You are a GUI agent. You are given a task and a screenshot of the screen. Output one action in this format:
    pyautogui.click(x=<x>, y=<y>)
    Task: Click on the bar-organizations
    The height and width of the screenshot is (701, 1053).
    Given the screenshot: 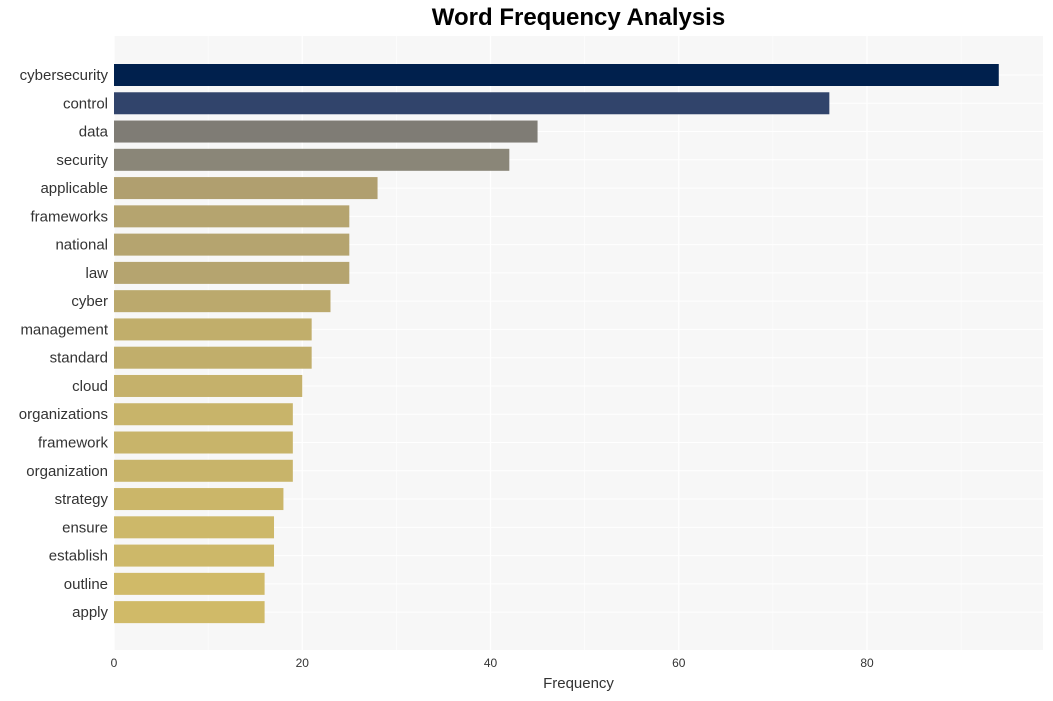 What is the action you would take?
    pyautogui.click(x=203, y=414)
    